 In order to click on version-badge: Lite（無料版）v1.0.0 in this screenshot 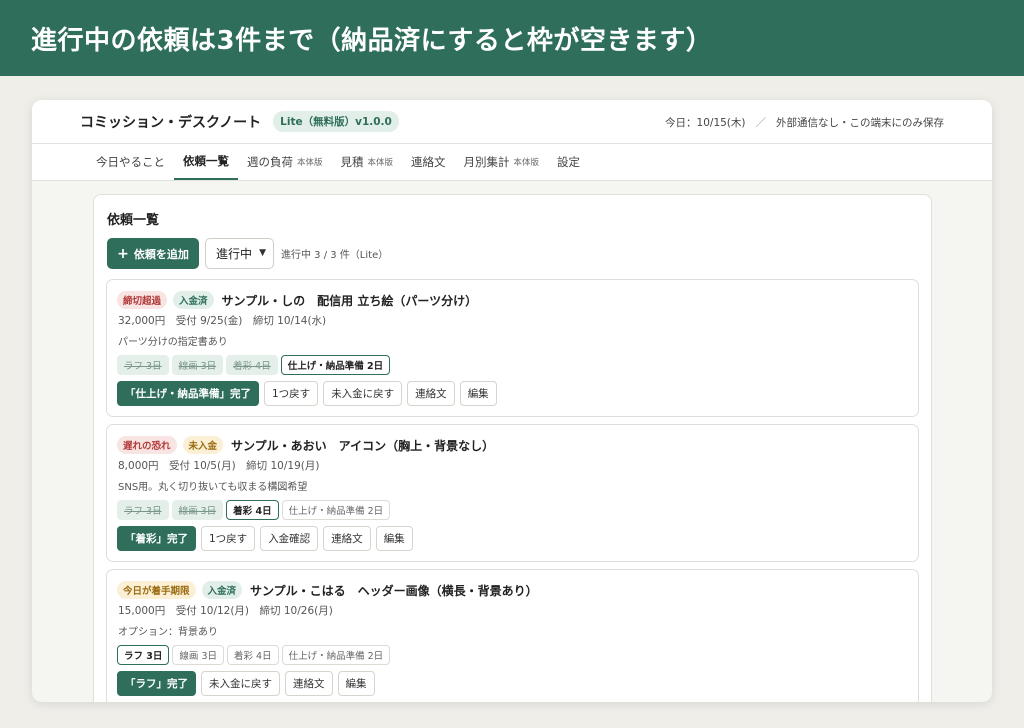, I will do `click(336, 121)`.